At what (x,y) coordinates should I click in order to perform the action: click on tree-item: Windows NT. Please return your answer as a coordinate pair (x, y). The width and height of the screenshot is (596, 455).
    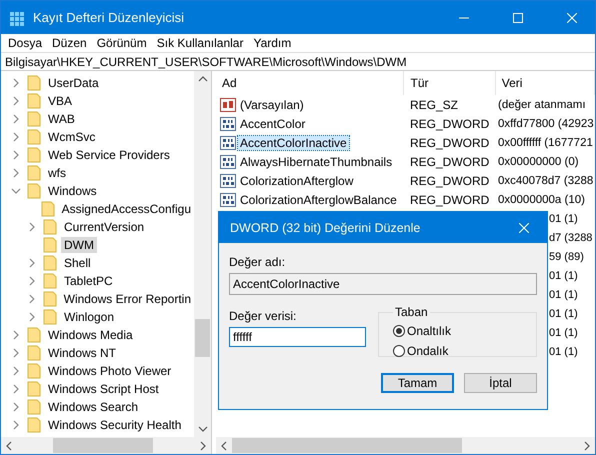
    Looking at the image, I should click on (82, 353).